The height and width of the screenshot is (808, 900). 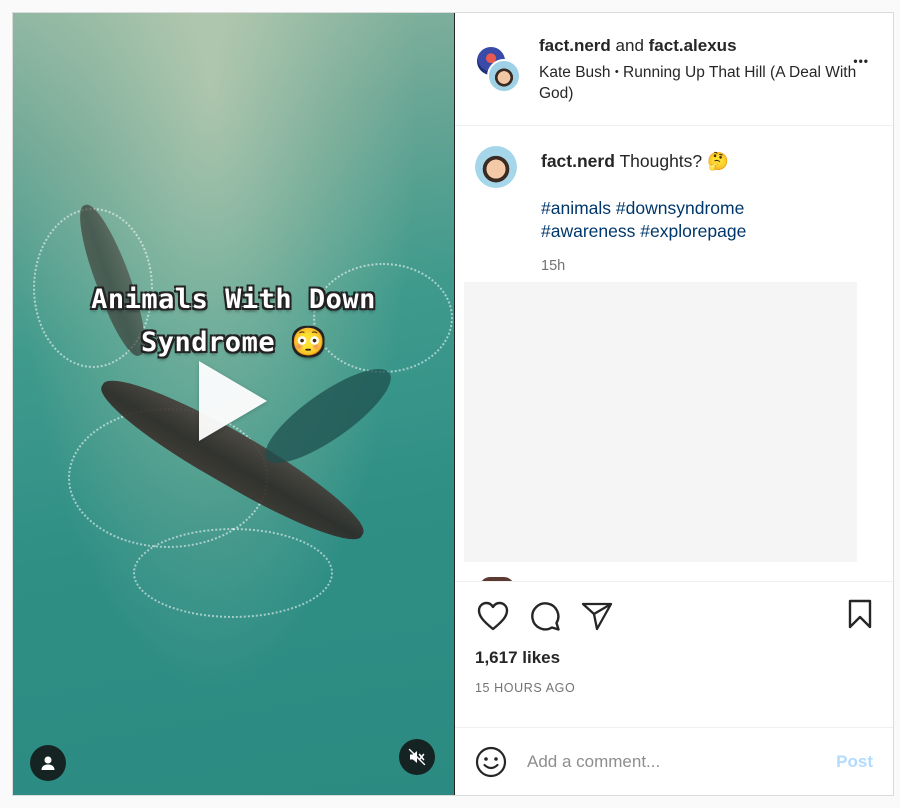 I want to click on timestamp: 15 HOURS AGO, so click(x=525, y=688).